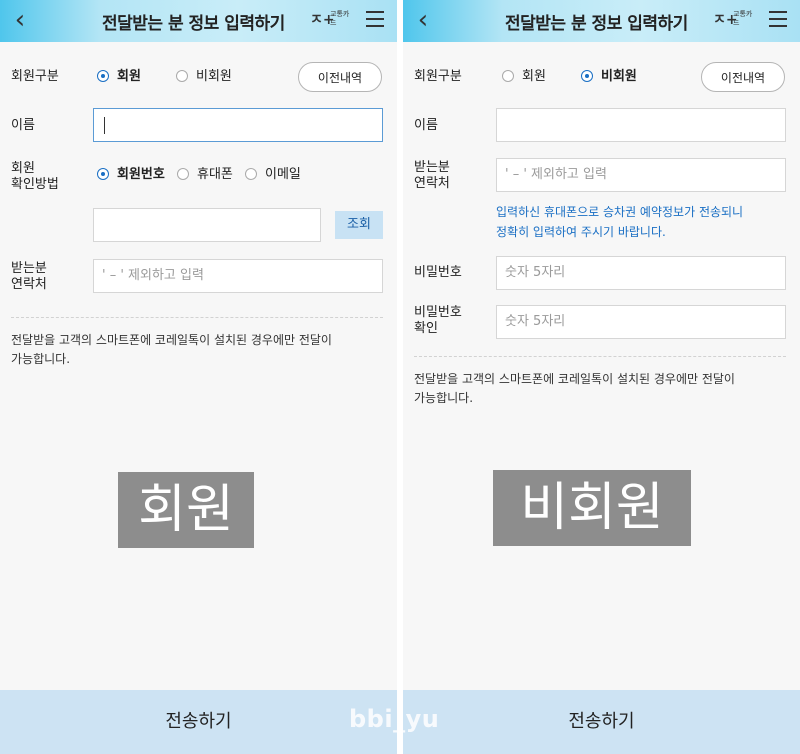  I want to click on password-confirm-line2: 확인, so click(426, 328).